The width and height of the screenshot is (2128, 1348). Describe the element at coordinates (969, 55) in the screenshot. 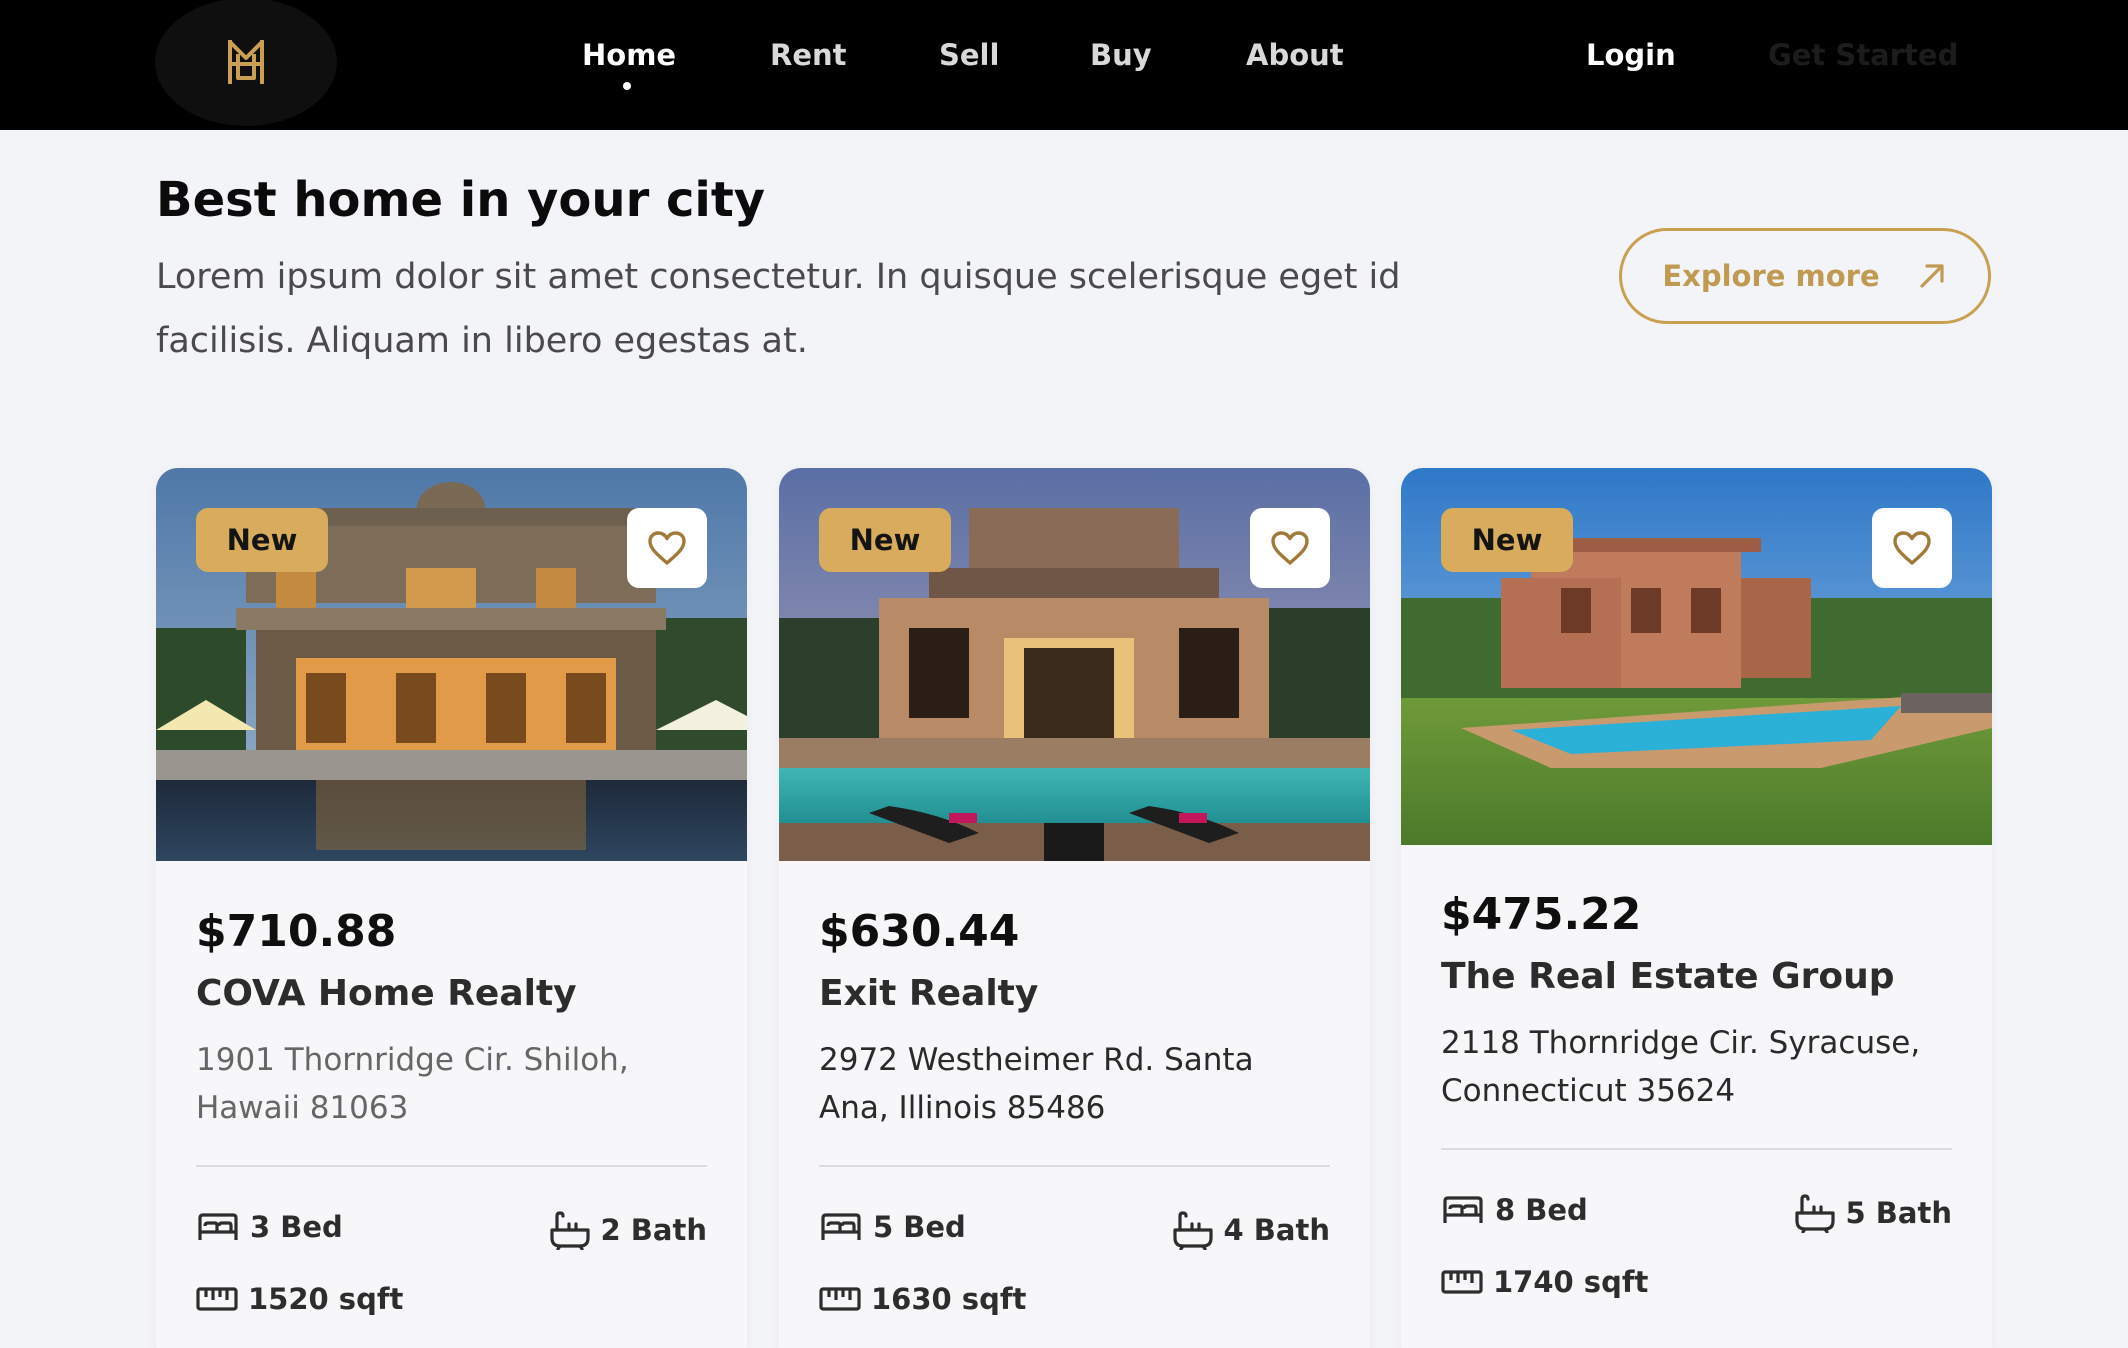

I see `nav-sell: Sell` at that location.